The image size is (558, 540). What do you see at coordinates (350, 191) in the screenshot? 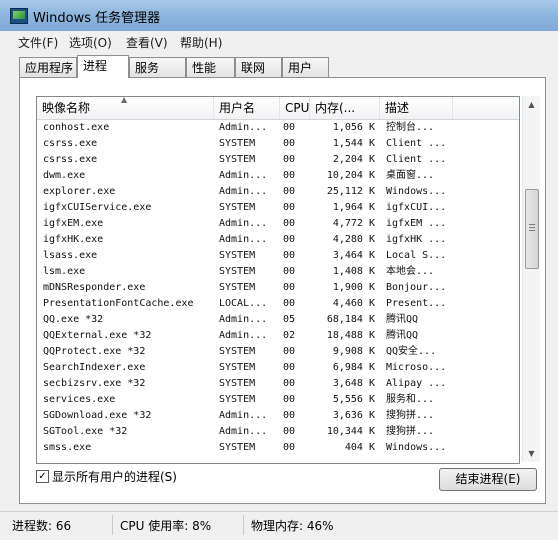
I see `process-memory: 25,112 K` at bounding box center [350, 191].